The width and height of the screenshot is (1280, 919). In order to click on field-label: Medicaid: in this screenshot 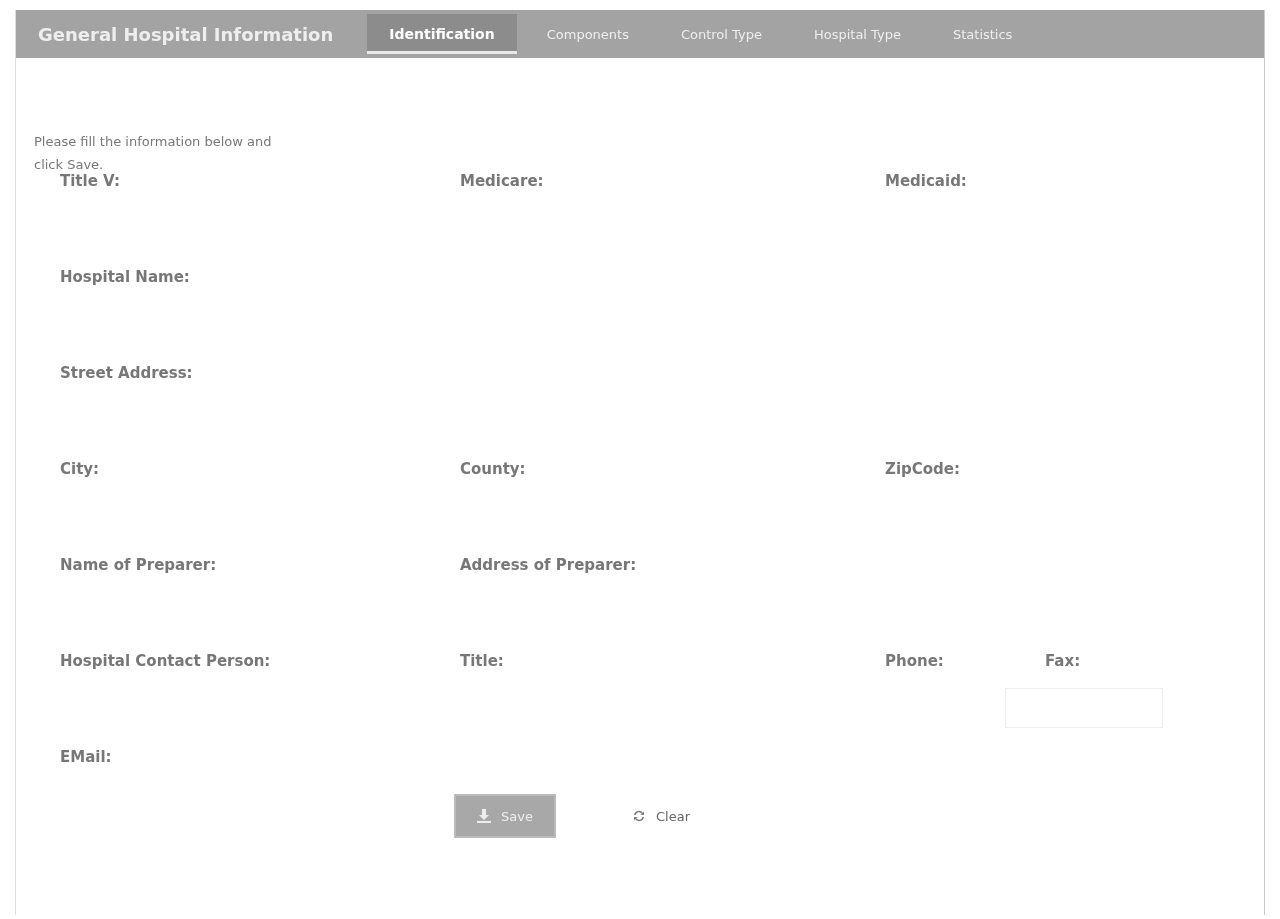, I will do `click(926, 181)`.